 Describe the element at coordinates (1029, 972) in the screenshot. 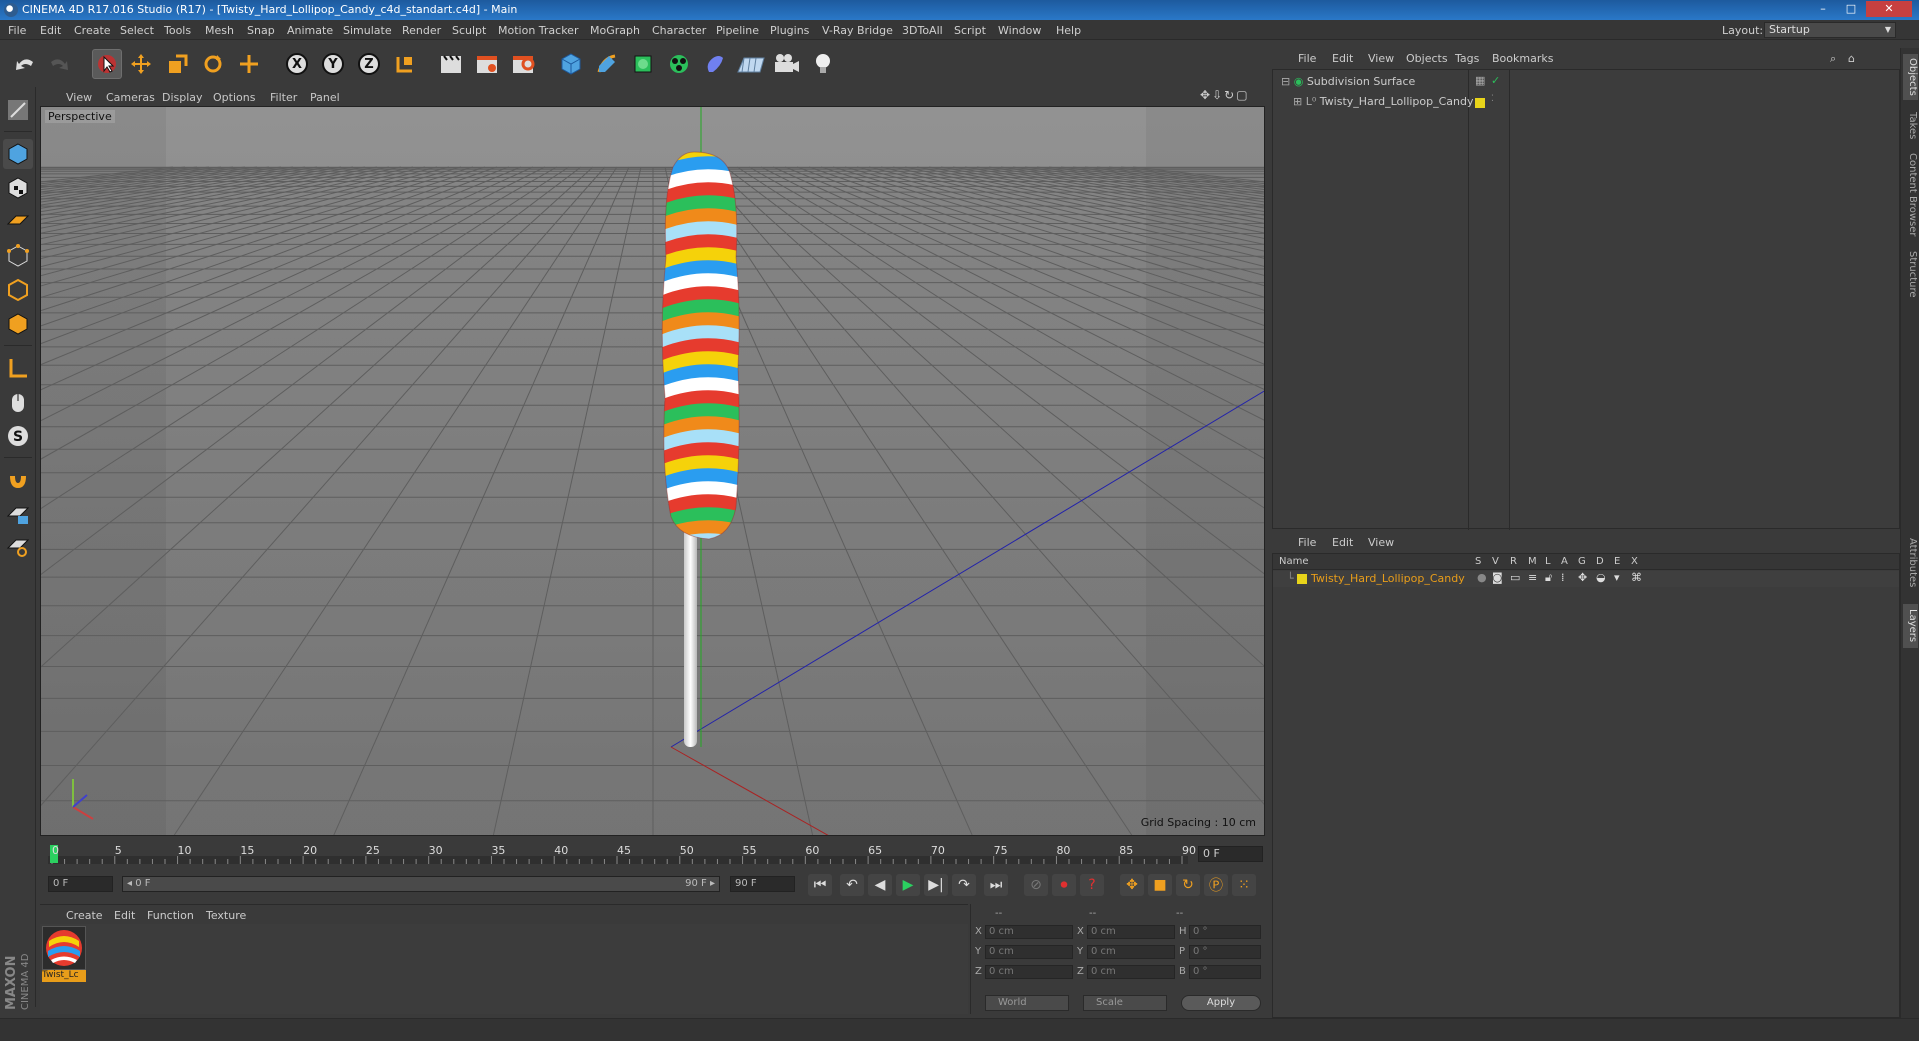

I see `position-z-field: 0 cm` at that location.